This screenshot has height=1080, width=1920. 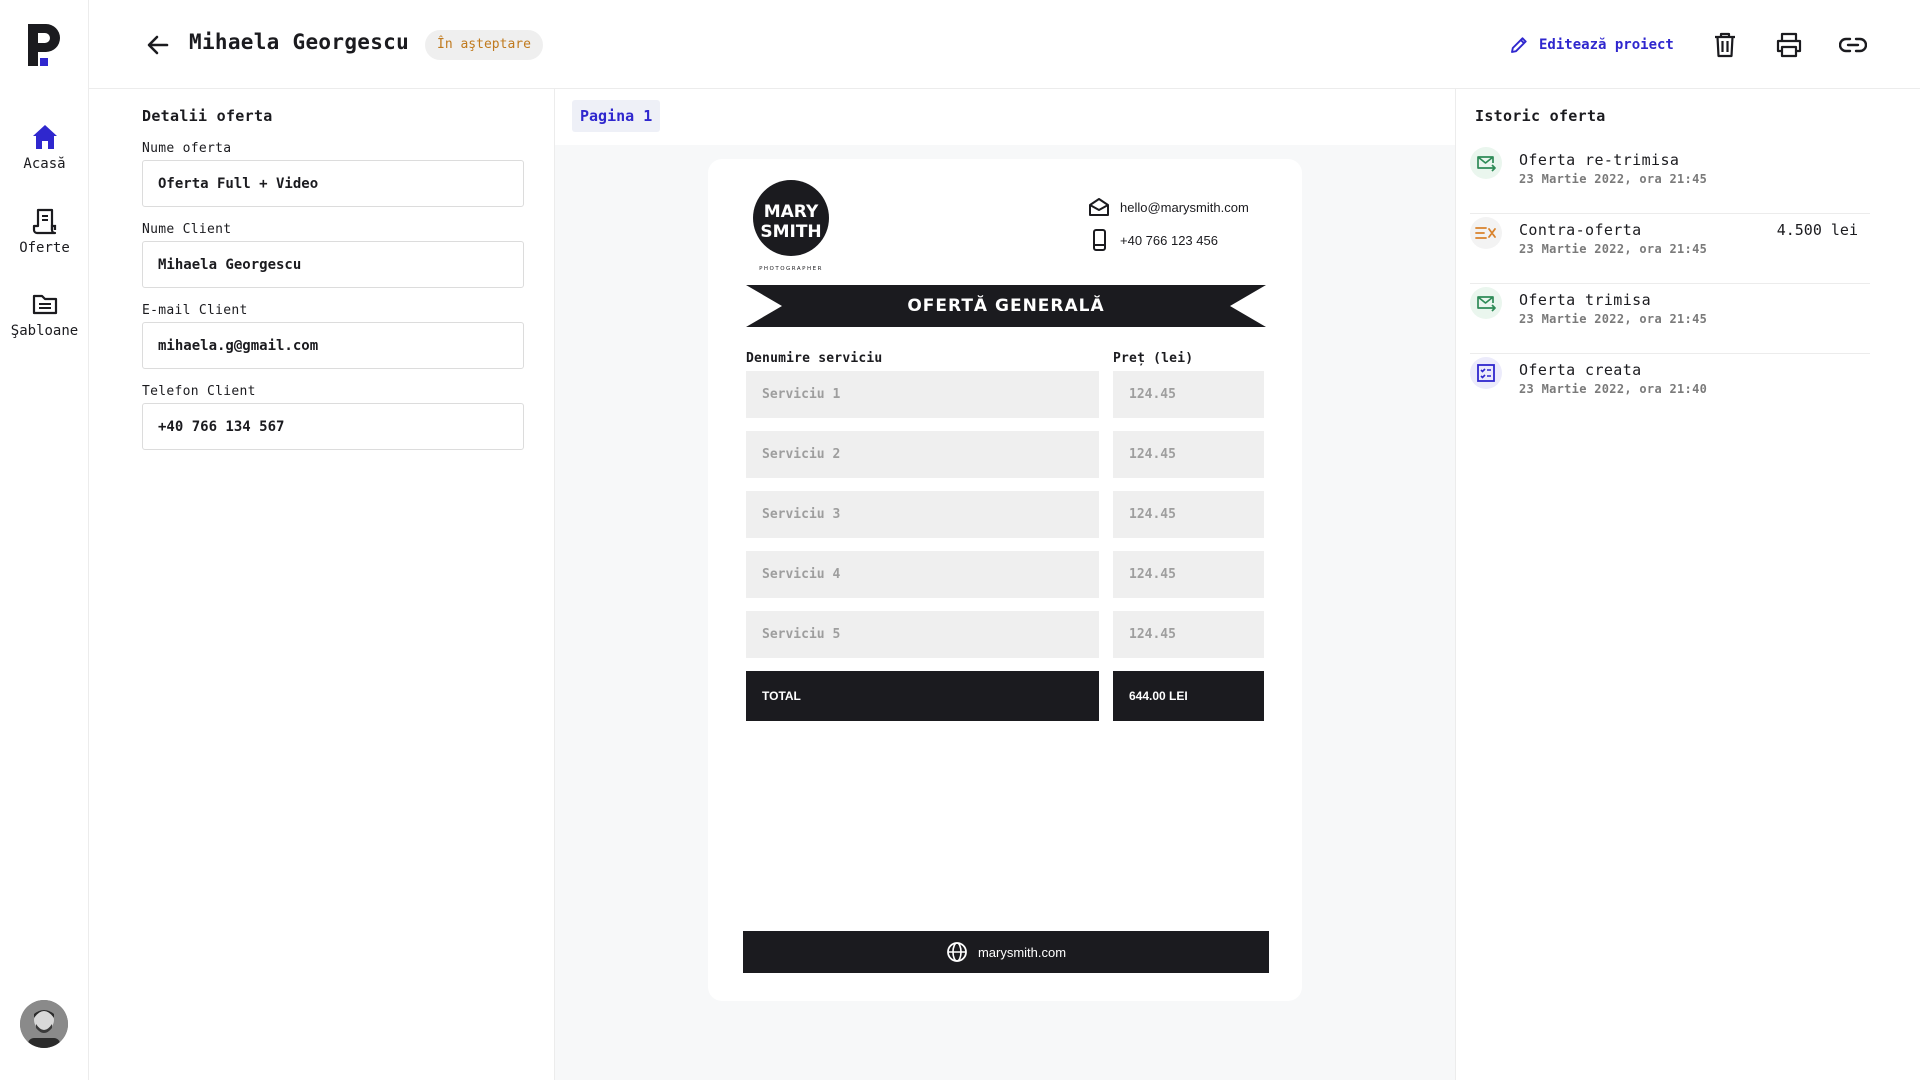 What do you see at coordinates (1188, 696) in the screenshot?
I see `total-value-cell: 644.00 LEI` at bounding box center [1188, 696].